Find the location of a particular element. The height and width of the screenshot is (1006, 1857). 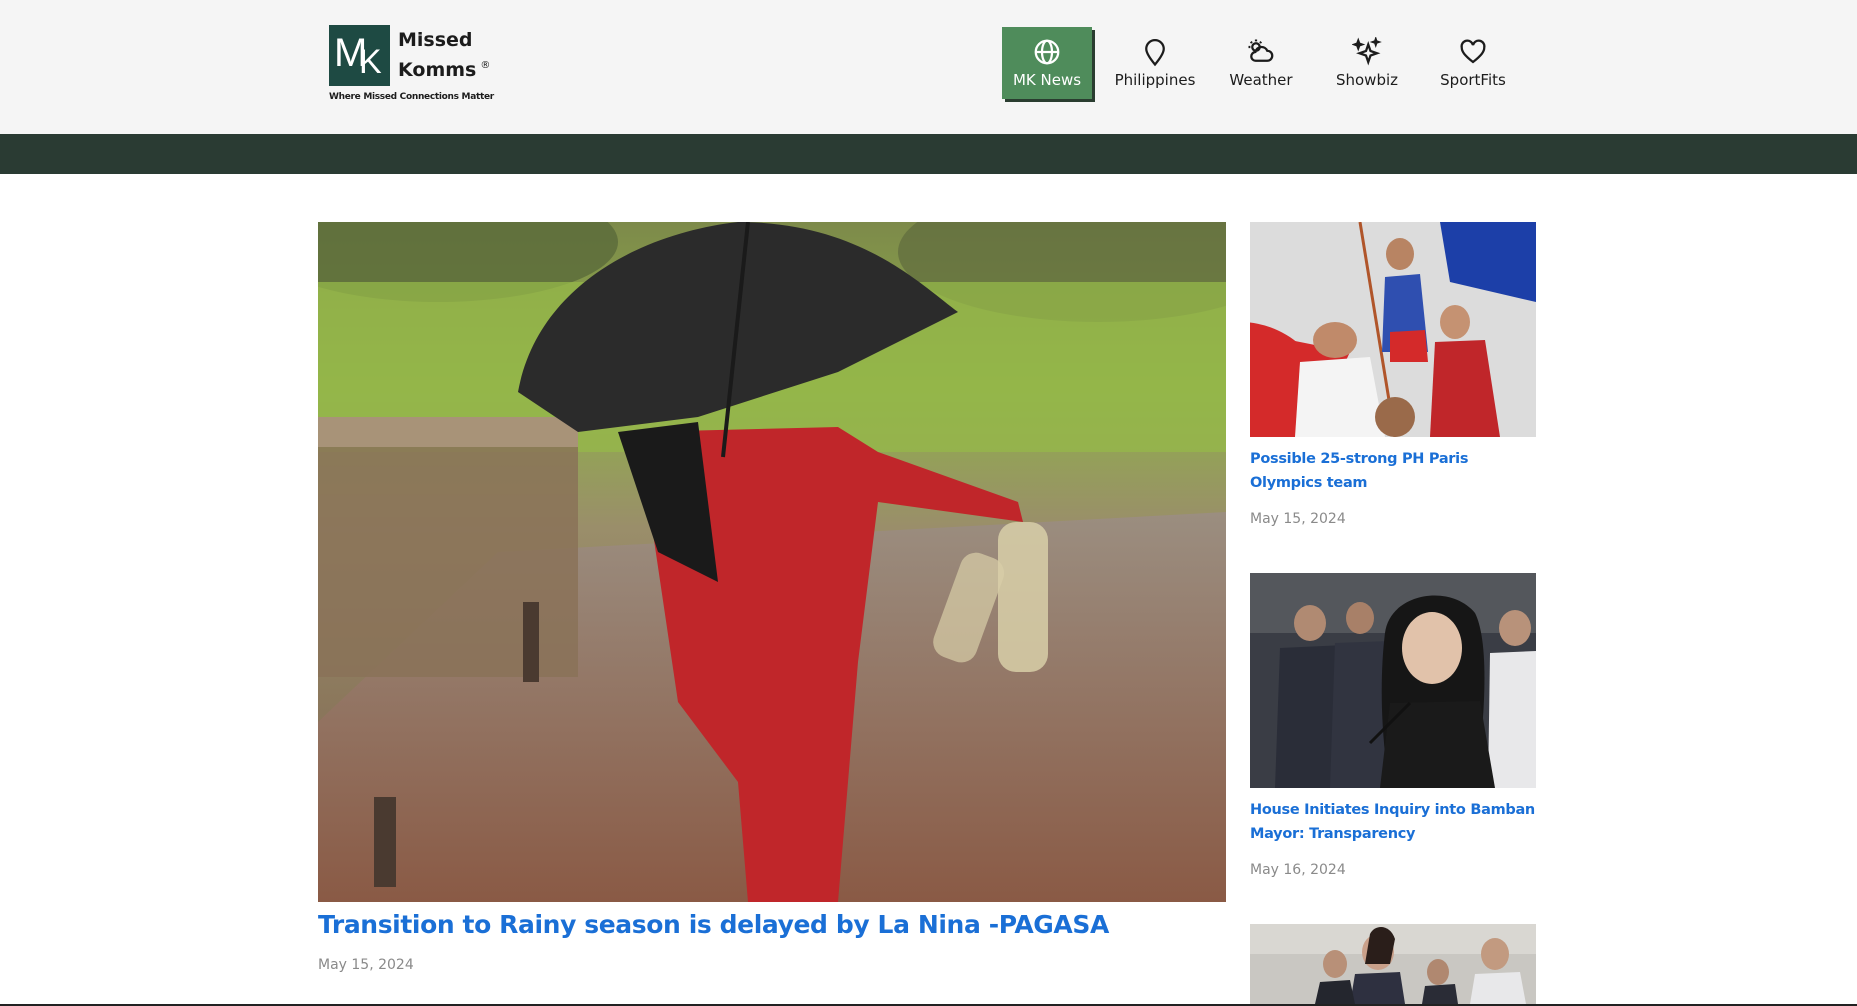

olympic-athletes-photo is located at coordinates (1393, 329).